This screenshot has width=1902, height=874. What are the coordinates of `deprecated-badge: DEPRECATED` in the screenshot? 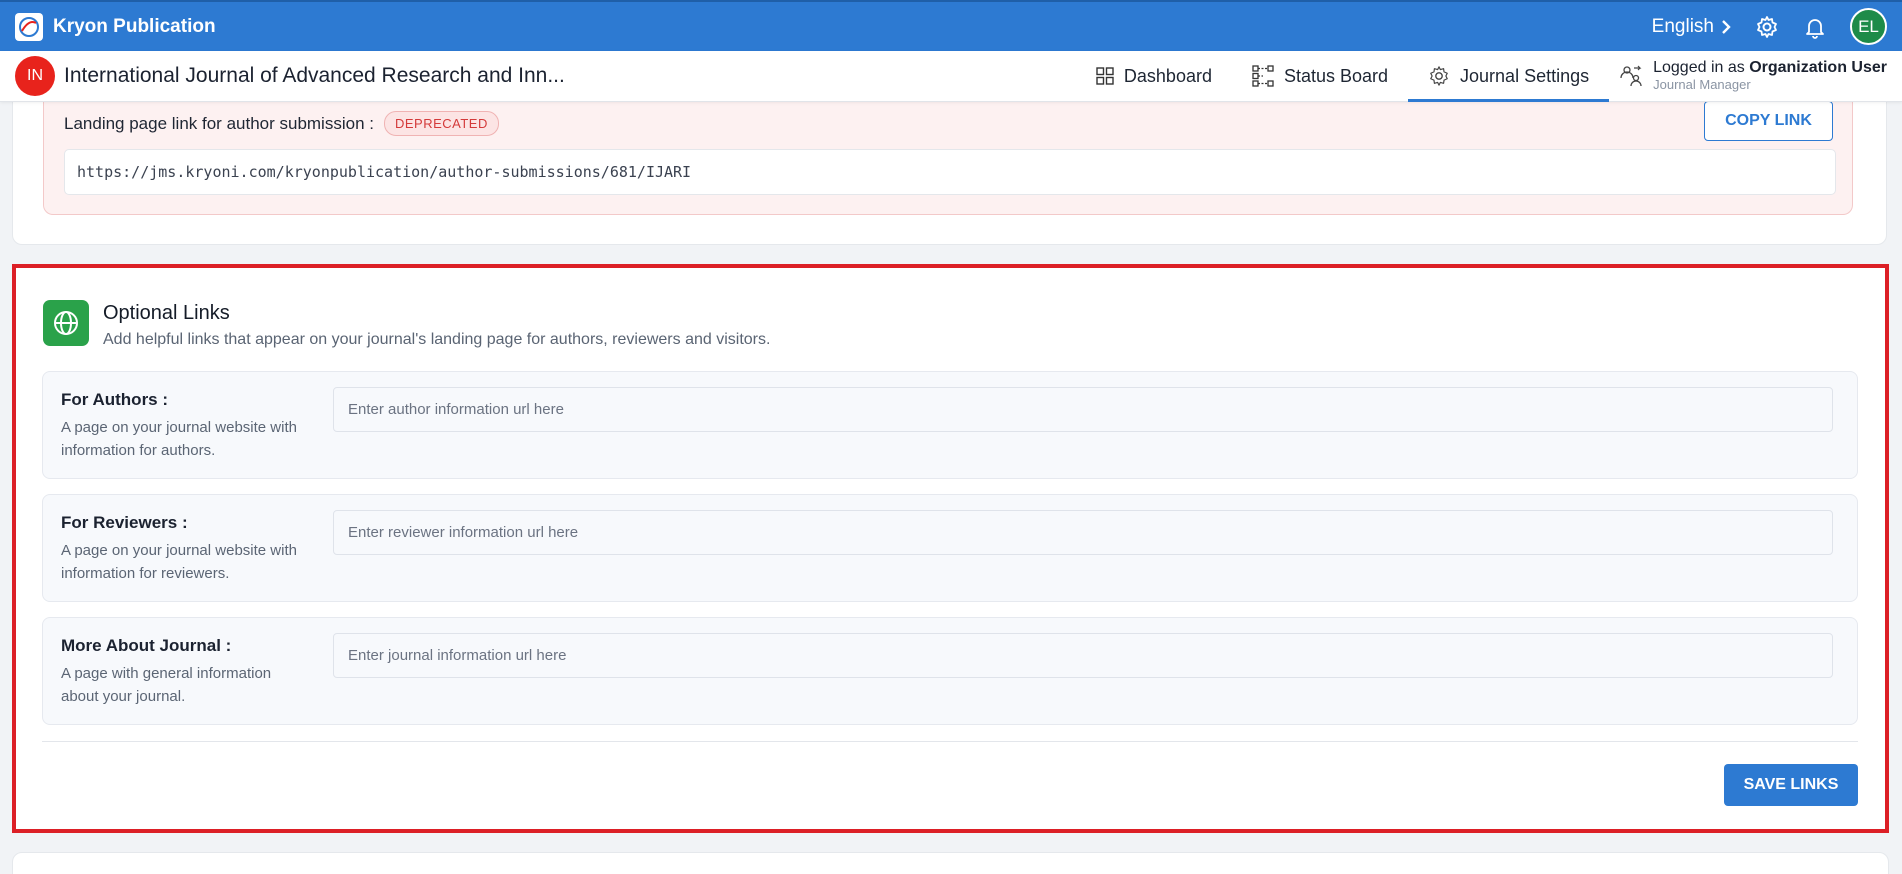 It's located at (441, 123).